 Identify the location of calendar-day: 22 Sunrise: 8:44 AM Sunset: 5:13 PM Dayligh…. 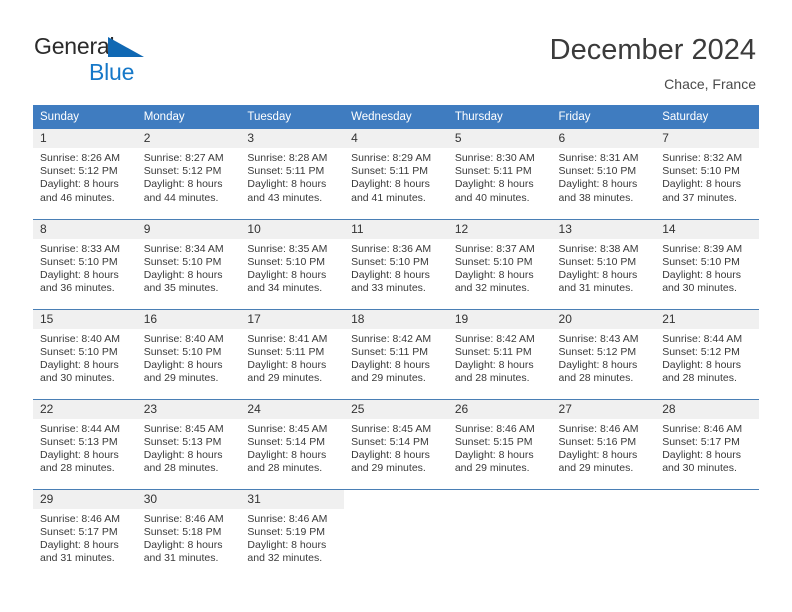
(85, 444).